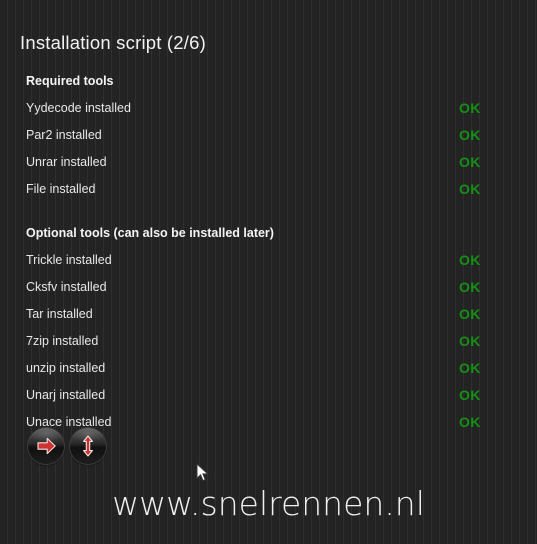  I want to click on tool-name: Unarj installed, so click(66, 395).